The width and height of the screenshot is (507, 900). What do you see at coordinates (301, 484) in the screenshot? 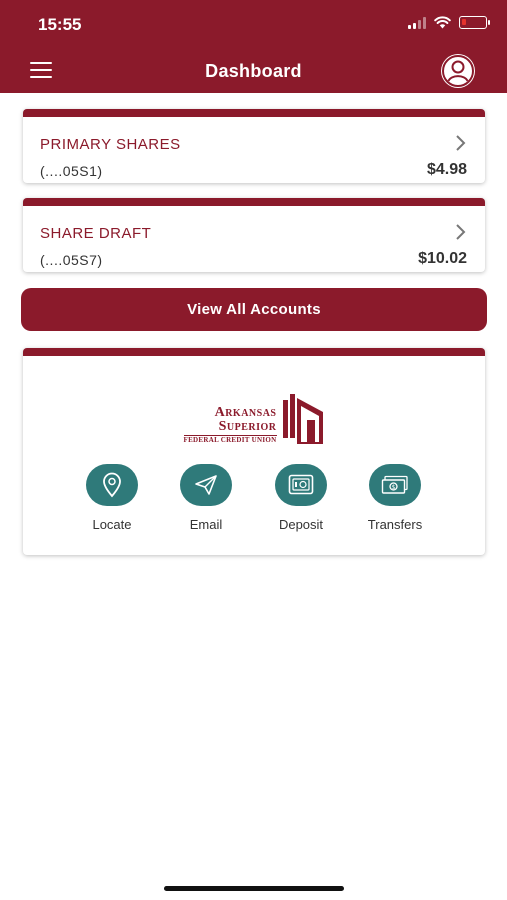
I see `safe-icon` at bounding box center [301, 484].